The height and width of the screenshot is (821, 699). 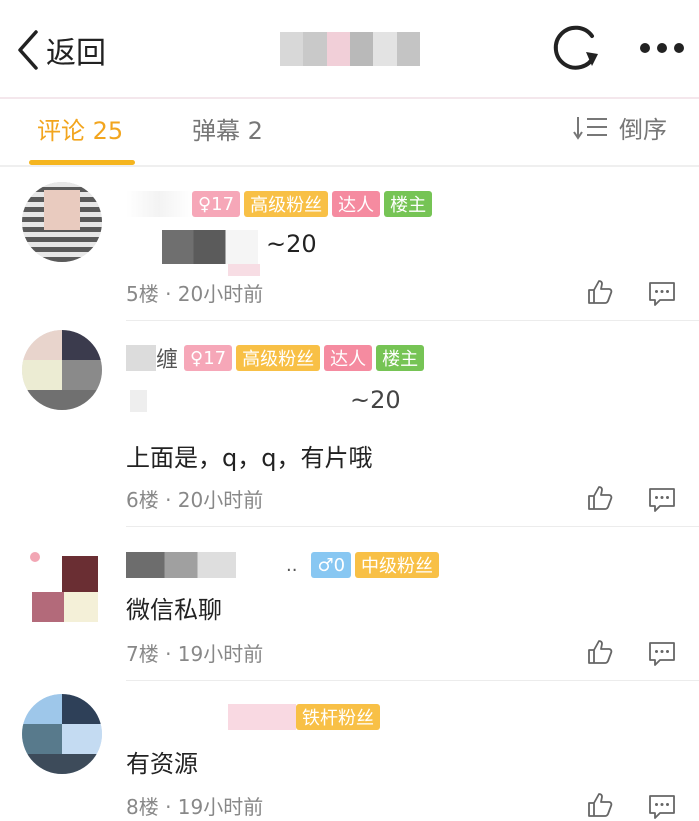 What do you see at coordinates (284, 565) in the screenshot?
I see `user-info-row: .. ♂0 中级粉丝` at bounding box center [284, 565].